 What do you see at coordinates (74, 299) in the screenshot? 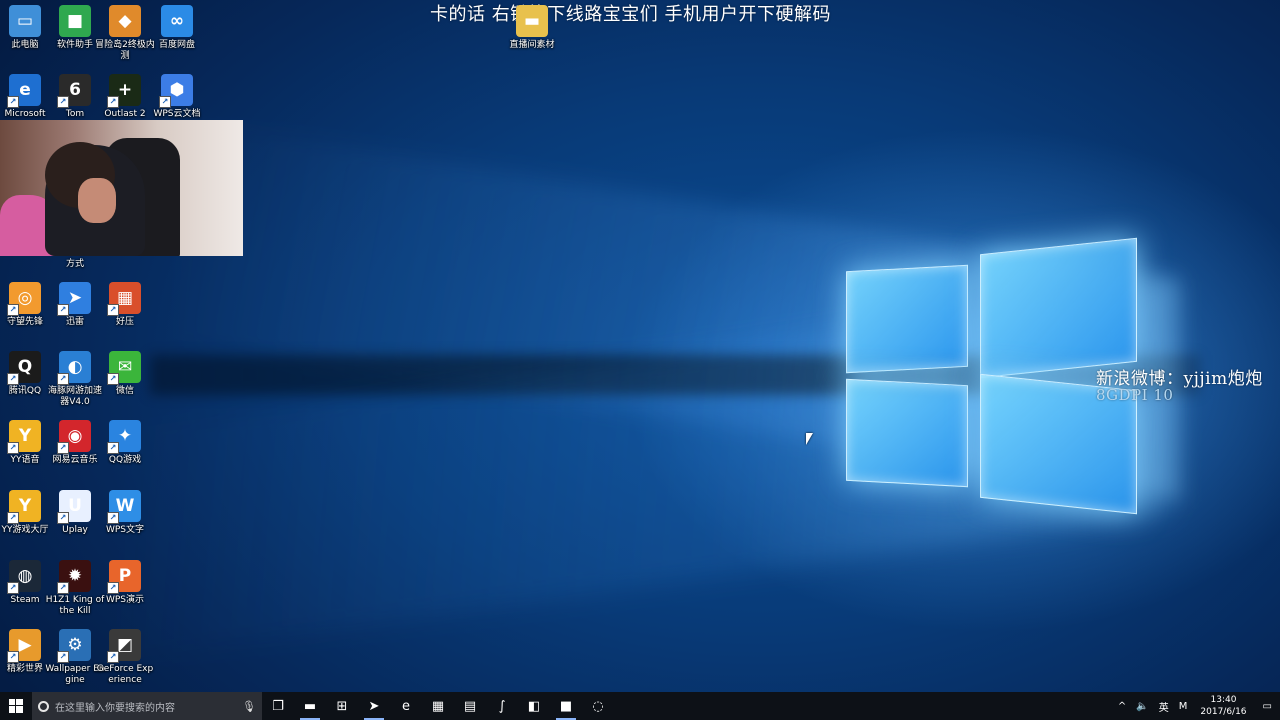
I see `thunder-icon: ➤ ↗` at bounding box center [74, 299].